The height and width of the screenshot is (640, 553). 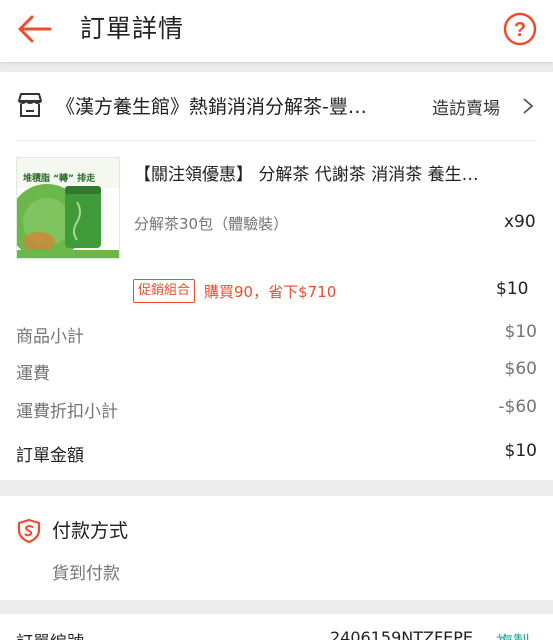 What do you see at coordinates (34, 29) in the screenshot?
I see `back-arrow-icon` at bounding box center [34, 29].